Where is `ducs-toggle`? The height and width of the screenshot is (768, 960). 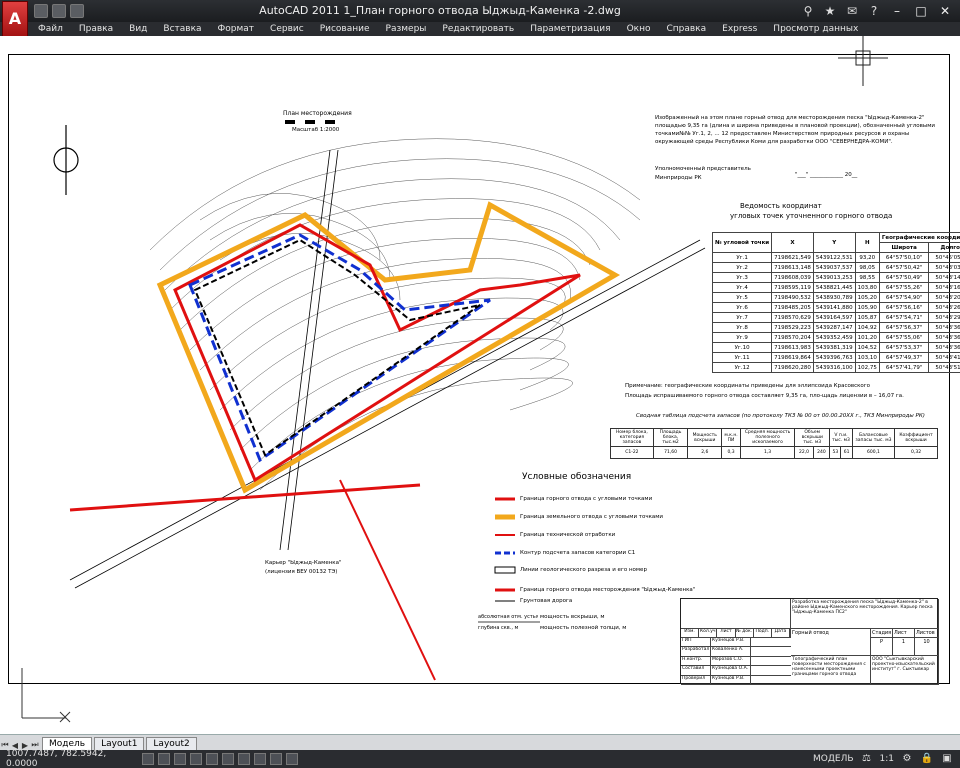 ducs-toggle is located at coordinates (244, 759).